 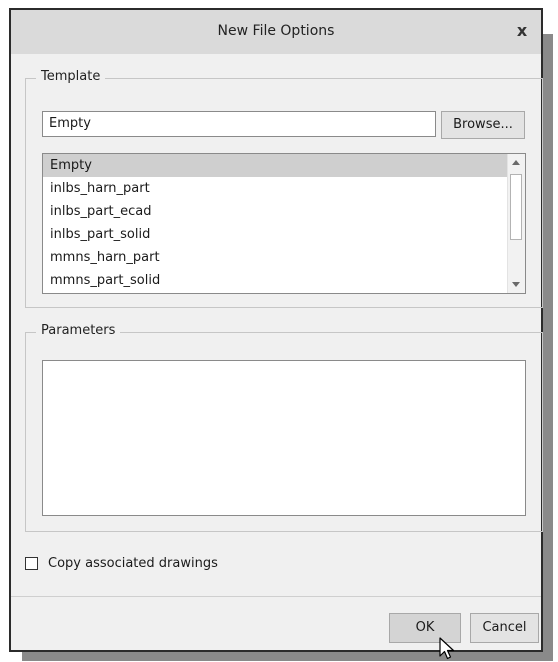 I want to click on template-list-item: inlbs_harn_part, so click(x=284, y=188).